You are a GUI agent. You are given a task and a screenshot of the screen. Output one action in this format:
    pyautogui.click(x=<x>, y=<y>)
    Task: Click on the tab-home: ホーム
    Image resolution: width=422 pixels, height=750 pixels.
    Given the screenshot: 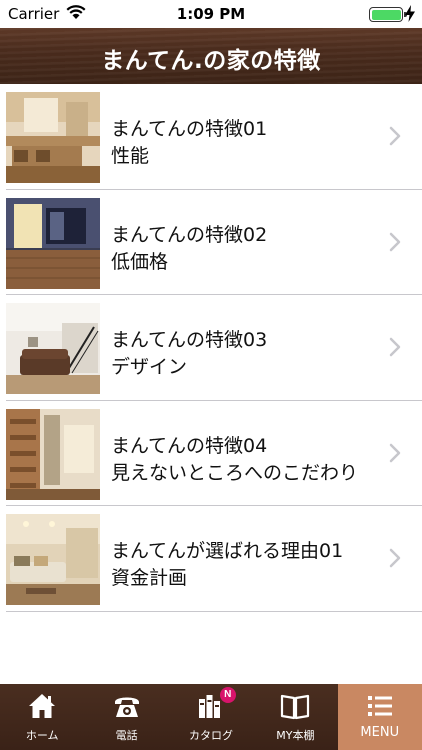 What is the action you would take?
    pyautogui.click(x=42, y=717)
    